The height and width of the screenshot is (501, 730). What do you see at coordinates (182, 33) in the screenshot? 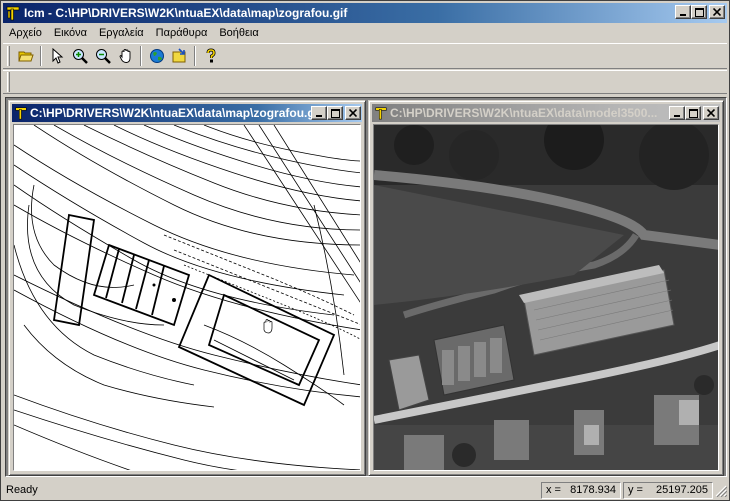
I see `menu-windows: Παράθυρα` at bounding box center [182, 33].